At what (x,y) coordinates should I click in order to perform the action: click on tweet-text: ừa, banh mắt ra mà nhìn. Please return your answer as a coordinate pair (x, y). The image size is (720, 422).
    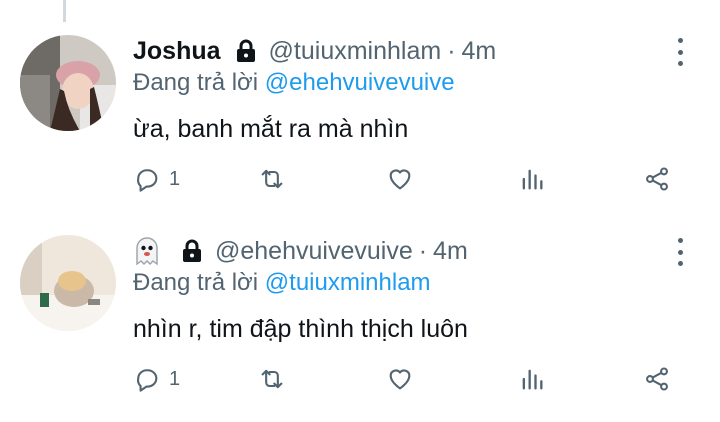
    Looking at the image, I should click on (271, 129).